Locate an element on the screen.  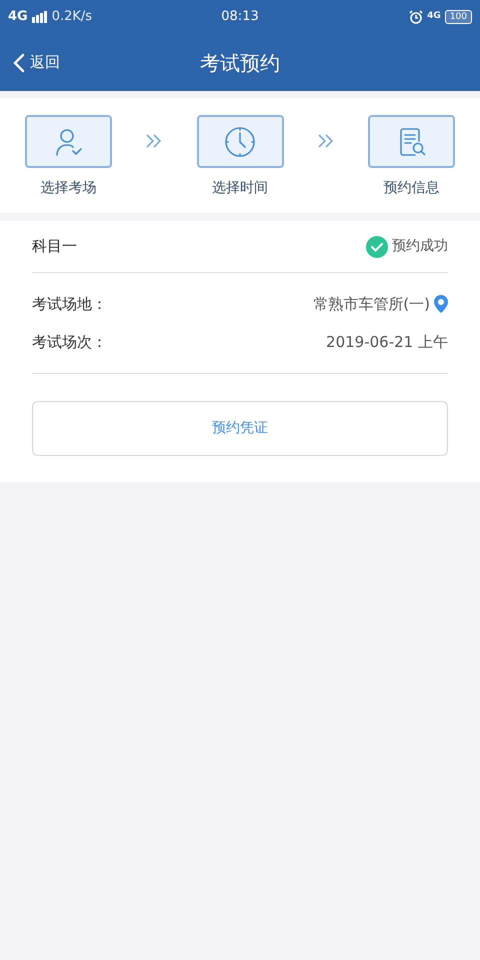
battery-indicator: 100 is located at coordinates (458, 17).